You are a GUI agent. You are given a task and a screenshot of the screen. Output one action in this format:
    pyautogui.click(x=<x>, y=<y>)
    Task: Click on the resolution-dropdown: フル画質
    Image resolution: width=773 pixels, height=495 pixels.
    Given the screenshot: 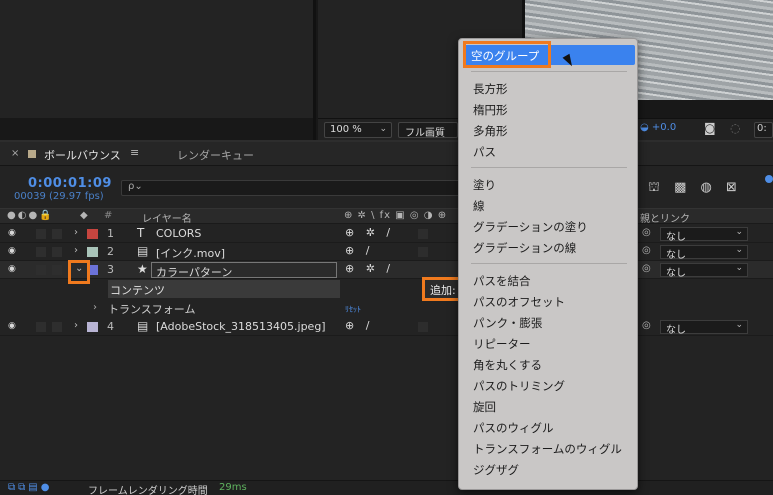 What is the action you would take?
    pyautogui.click(x=428, y=130)
    